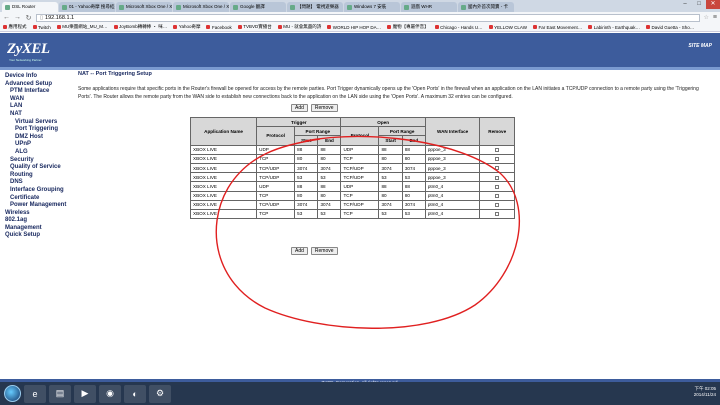 The image size is (720, 405). Describe the element at coordinates (429, 7) in the screenshot. I see `browser-tab: 遊戲 WHR` at that location.